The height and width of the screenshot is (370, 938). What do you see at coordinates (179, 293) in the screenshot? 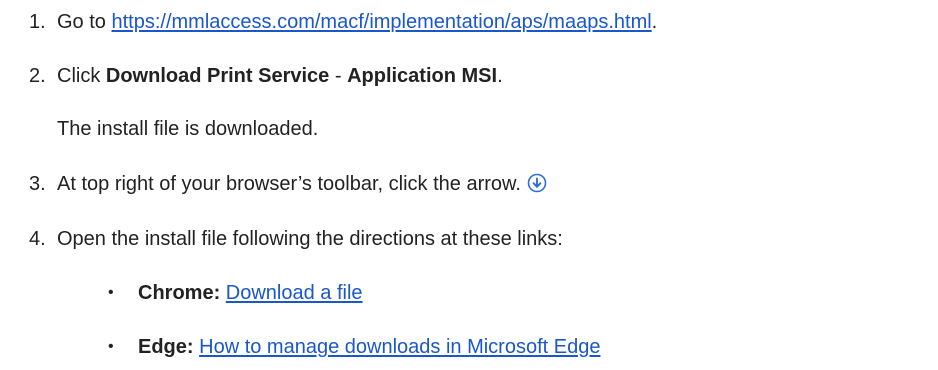
I see `browser-name: Chrome:` at bounding box center [179, 293].